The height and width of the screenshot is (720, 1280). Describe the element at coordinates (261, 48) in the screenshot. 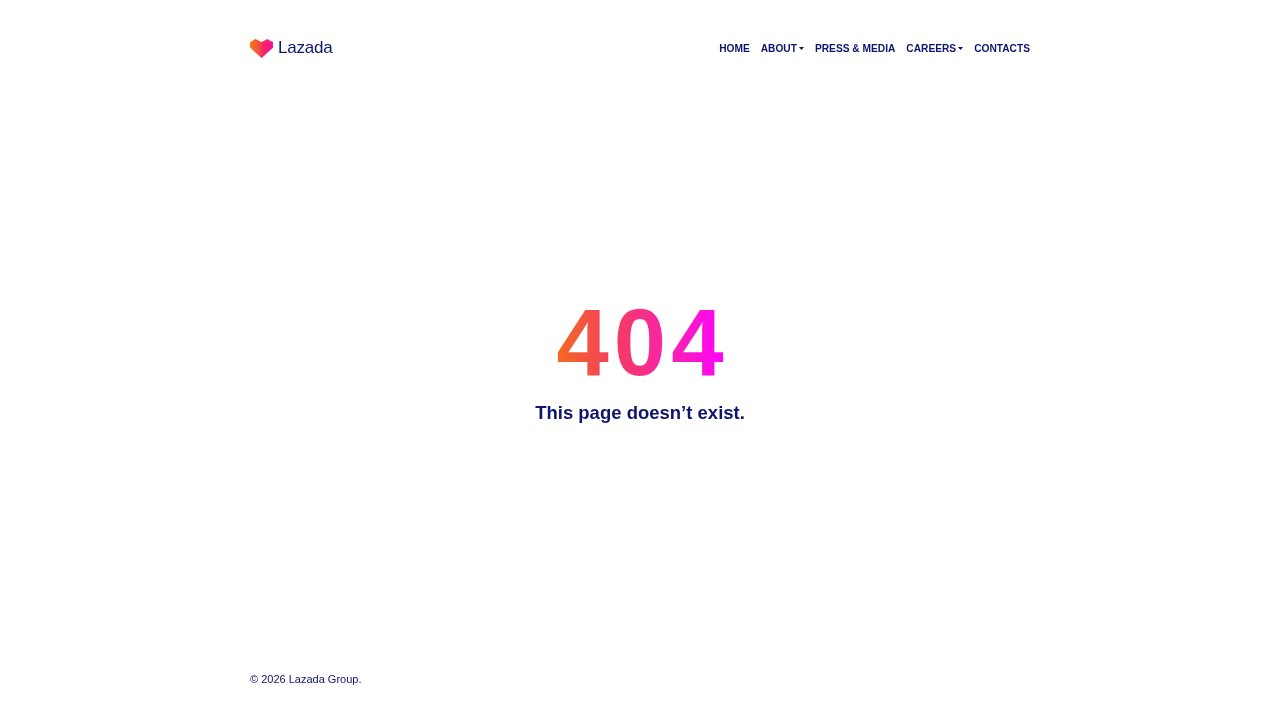

I see `heart-logo-icon` at that location.